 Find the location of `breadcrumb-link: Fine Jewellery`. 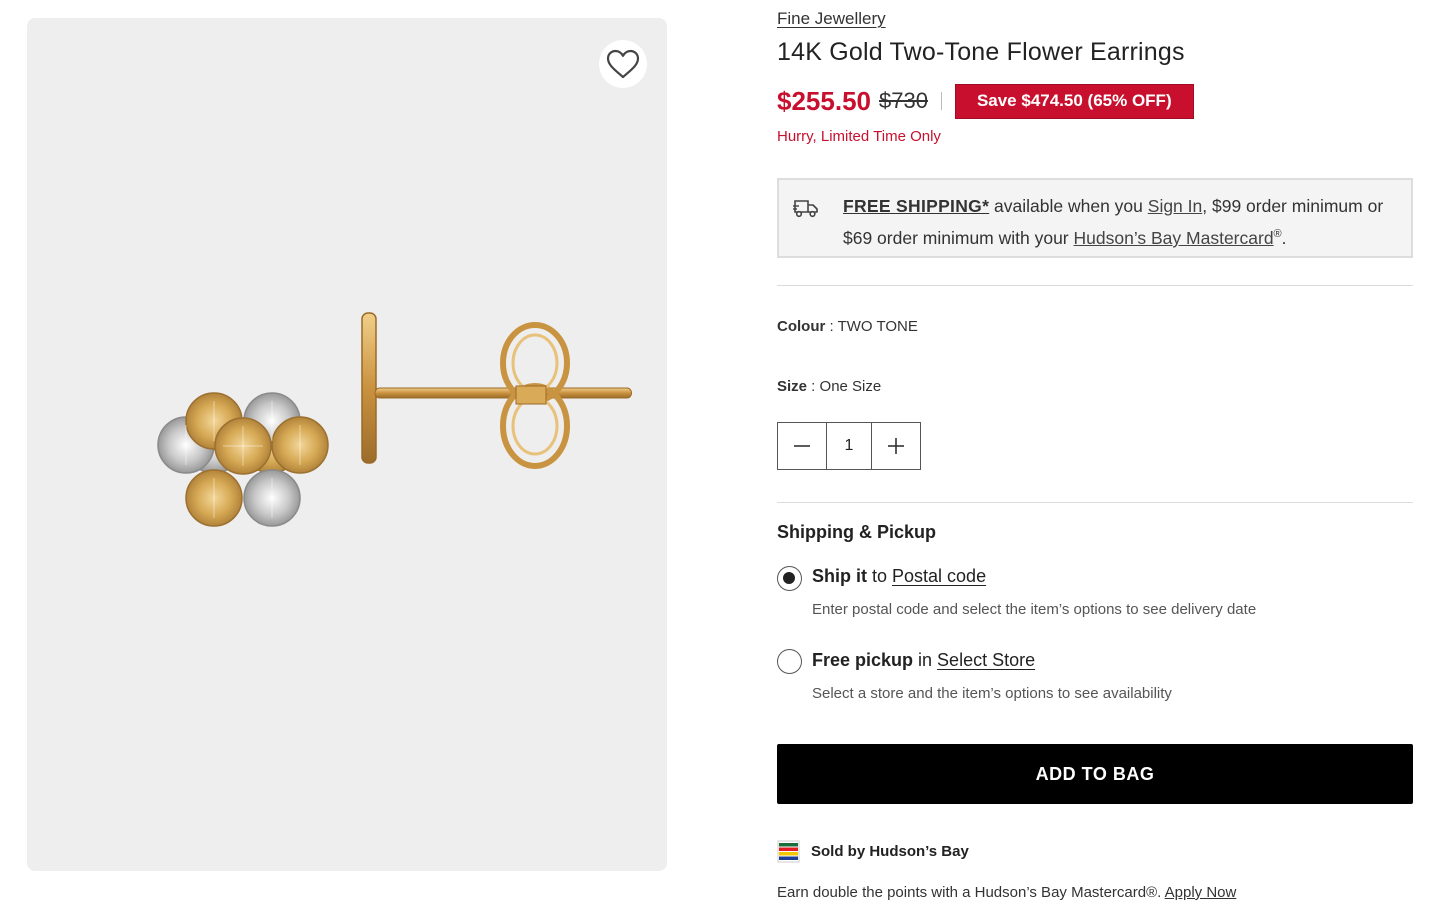

breadcrumb-link: Fine Jewellery is located at coordinates (831, 19).